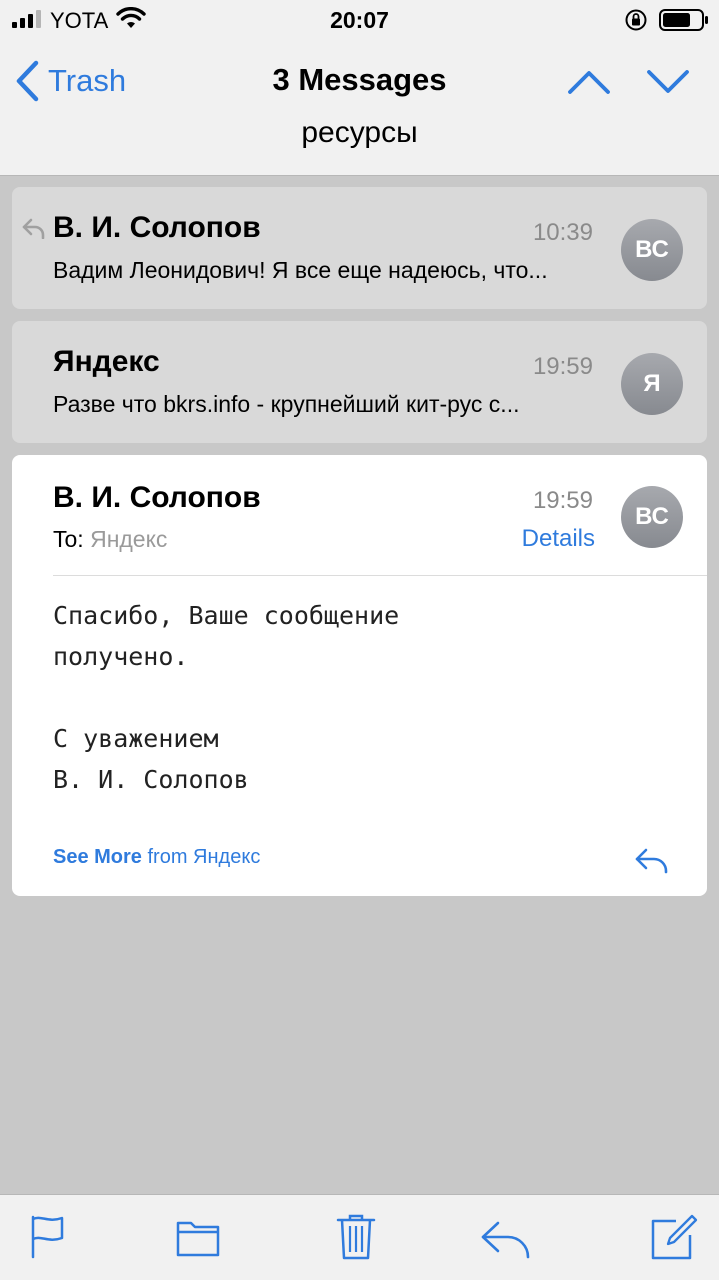 Image resolution: width=719 pixels, height=1280 pixels. Describe the element at coordinates (204, 857) in the screenshot. I see `see-more-source: from Яндекс` at that location.